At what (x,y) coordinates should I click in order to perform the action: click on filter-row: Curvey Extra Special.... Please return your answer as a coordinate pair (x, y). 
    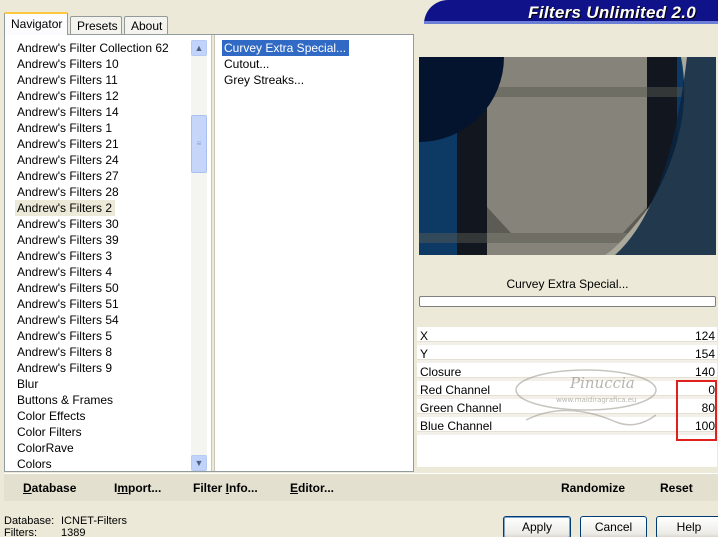
    Looking at the image, I should click on (317, 48).